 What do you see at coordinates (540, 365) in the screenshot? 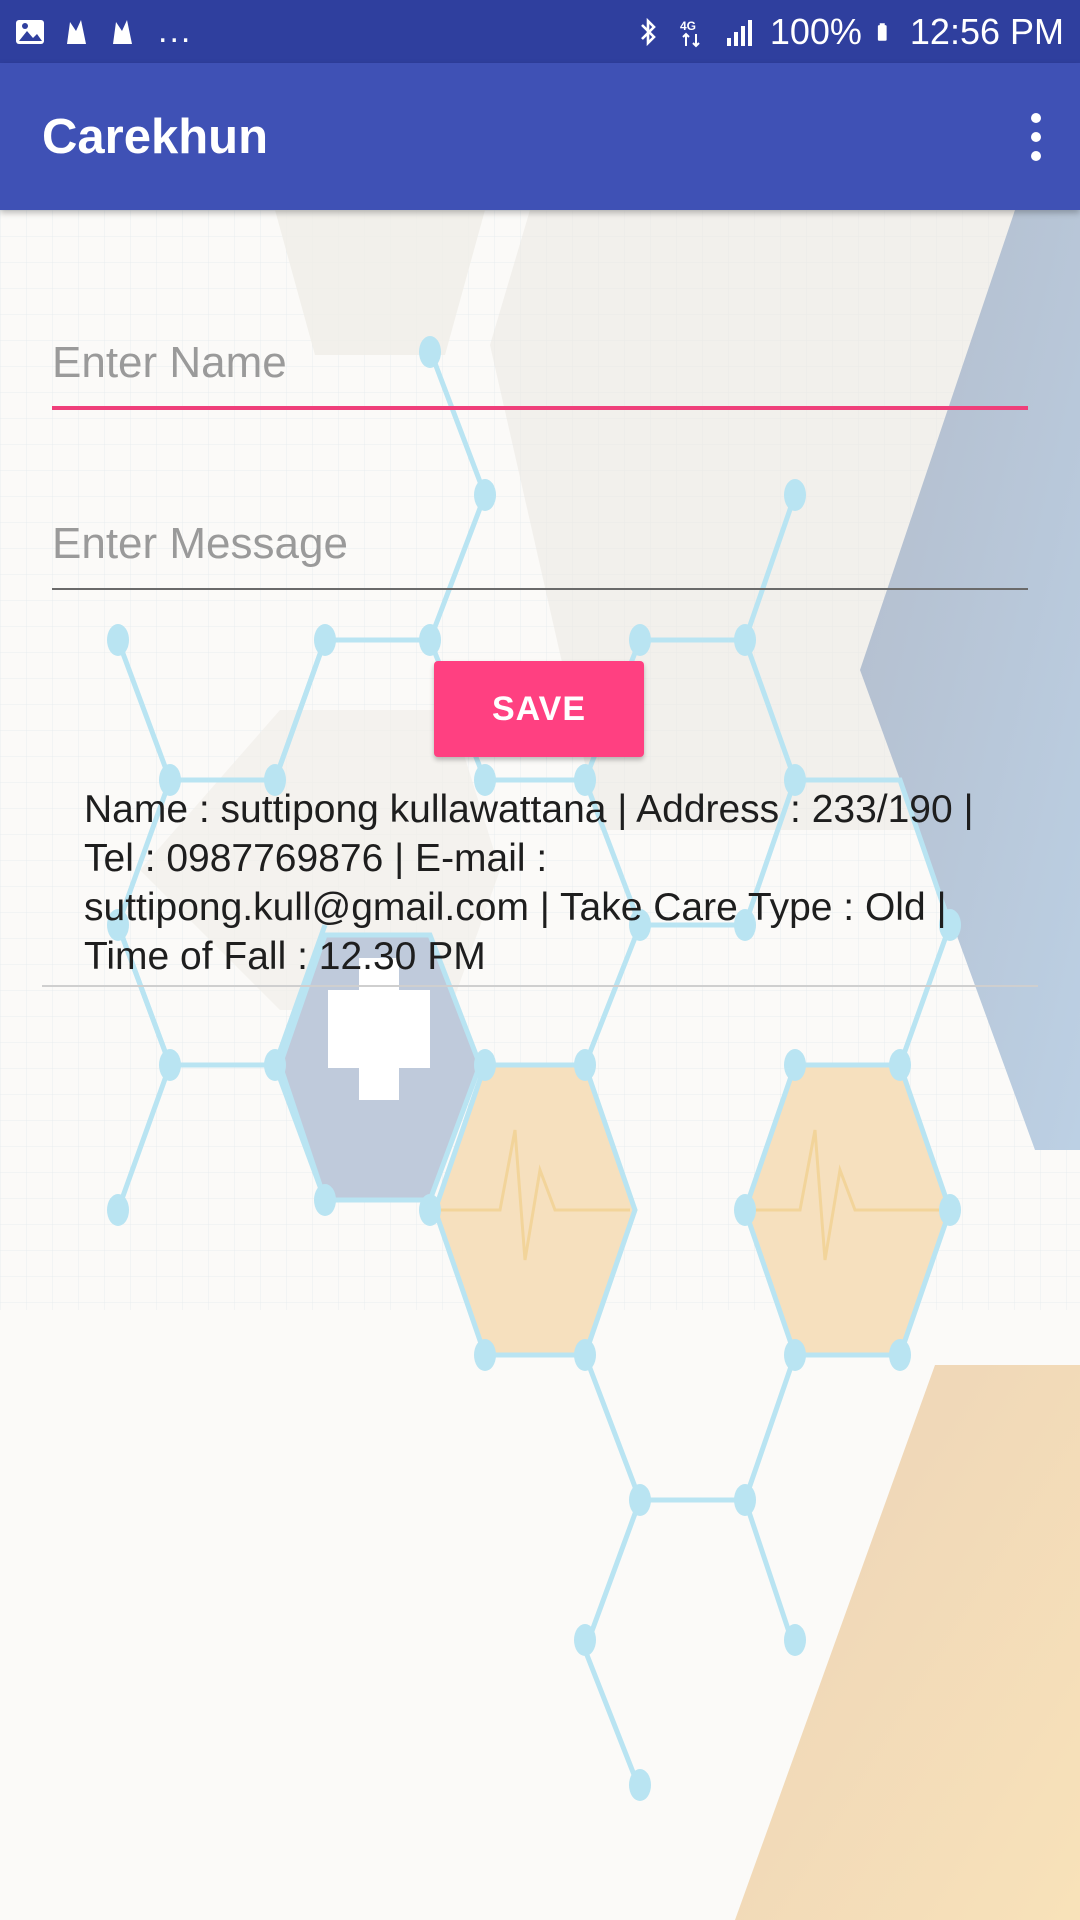
I see `name-input` at bounding box center [540, 365].